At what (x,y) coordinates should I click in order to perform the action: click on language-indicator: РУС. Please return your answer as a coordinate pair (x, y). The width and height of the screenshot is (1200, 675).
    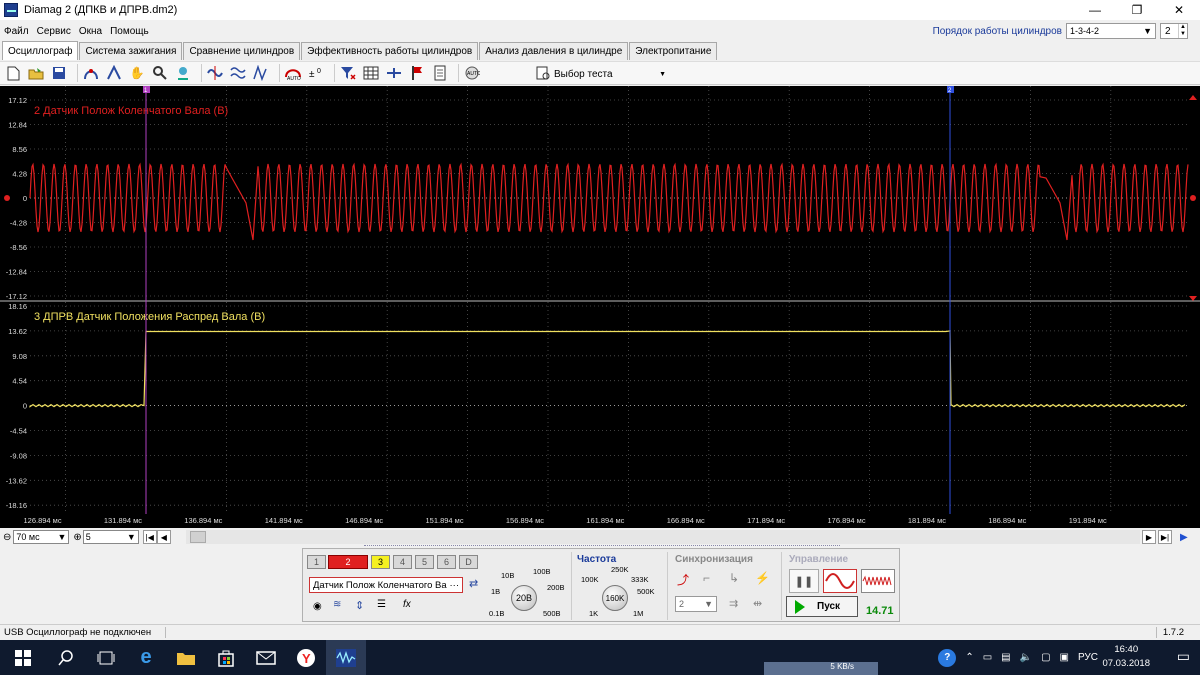
    Looking at the image, I should click on (1088, 657).